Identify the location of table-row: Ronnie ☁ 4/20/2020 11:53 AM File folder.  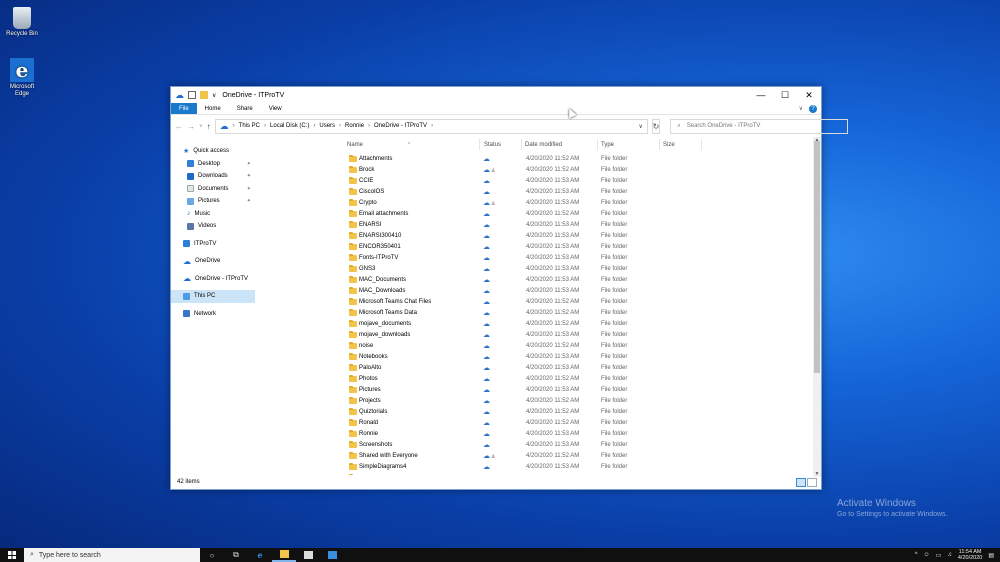
(533, 434).